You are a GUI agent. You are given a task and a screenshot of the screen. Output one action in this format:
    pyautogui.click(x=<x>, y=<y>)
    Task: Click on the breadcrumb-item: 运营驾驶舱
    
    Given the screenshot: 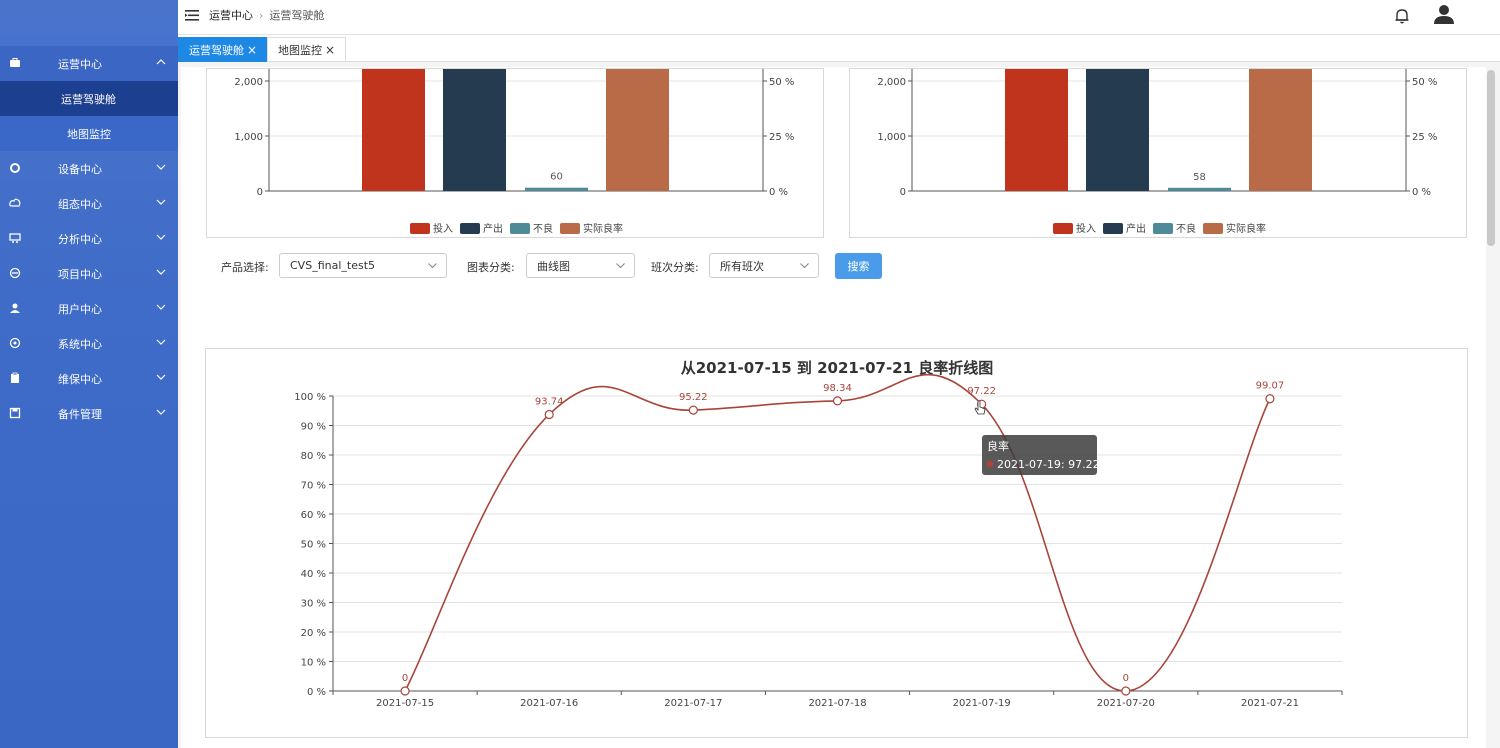 What is the action you would take?
    pyautogui.click(x=297, y=15)
    